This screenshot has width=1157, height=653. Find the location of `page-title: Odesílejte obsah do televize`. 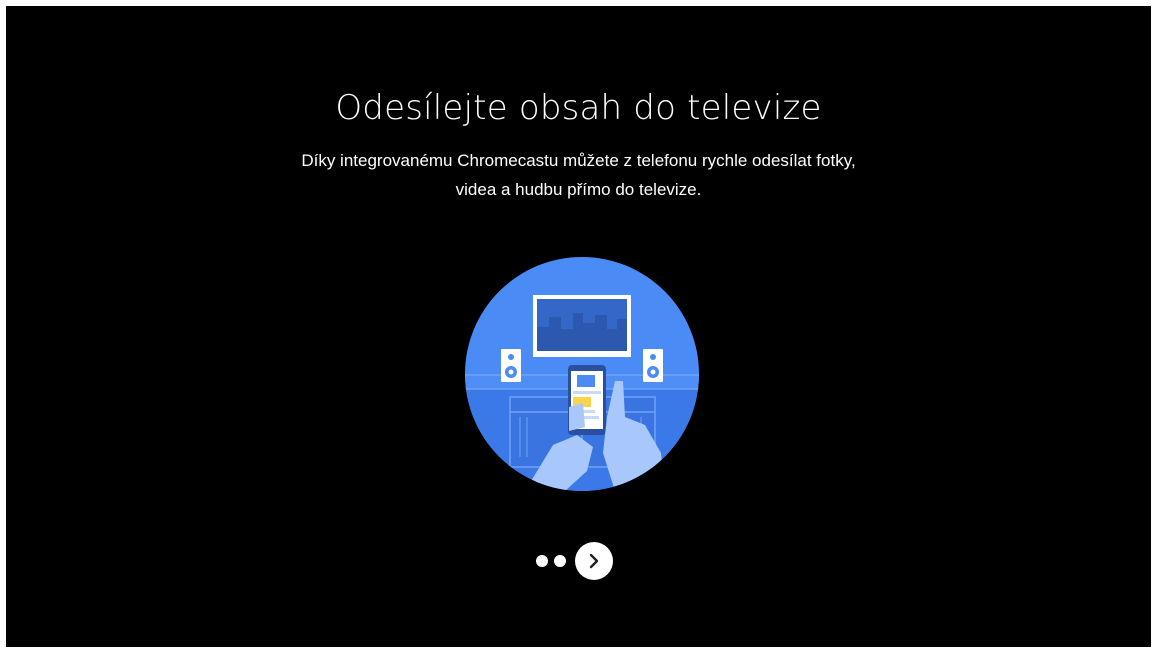

page-title: Odesílejte obsah do televize is located at coordinates (578, 108).